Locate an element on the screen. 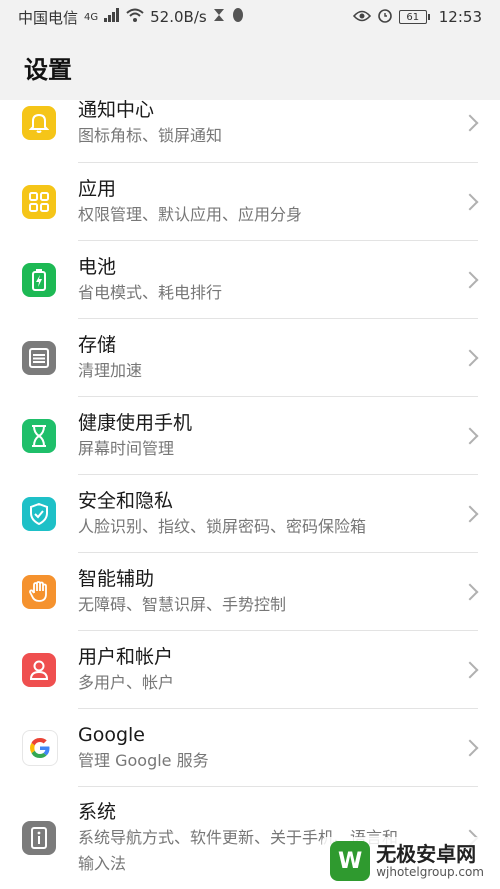 The image size is (500, 889). apps-grid-icon is located at coordinates (39, 202).